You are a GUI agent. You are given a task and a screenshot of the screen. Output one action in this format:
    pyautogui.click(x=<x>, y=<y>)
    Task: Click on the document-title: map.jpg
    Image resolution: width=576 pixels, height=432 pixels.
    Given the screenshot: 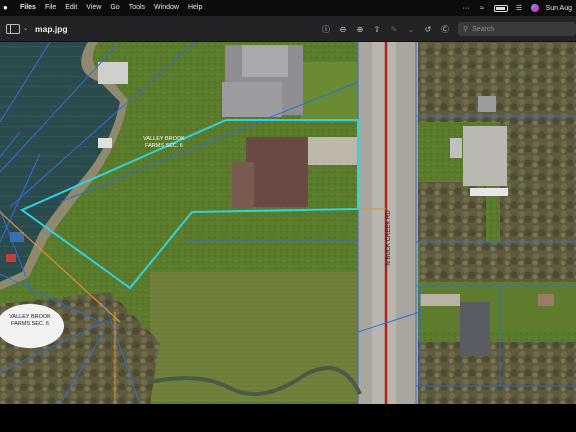 What is the action you would take?
    pyautogui.click(x=51, y=28)
    